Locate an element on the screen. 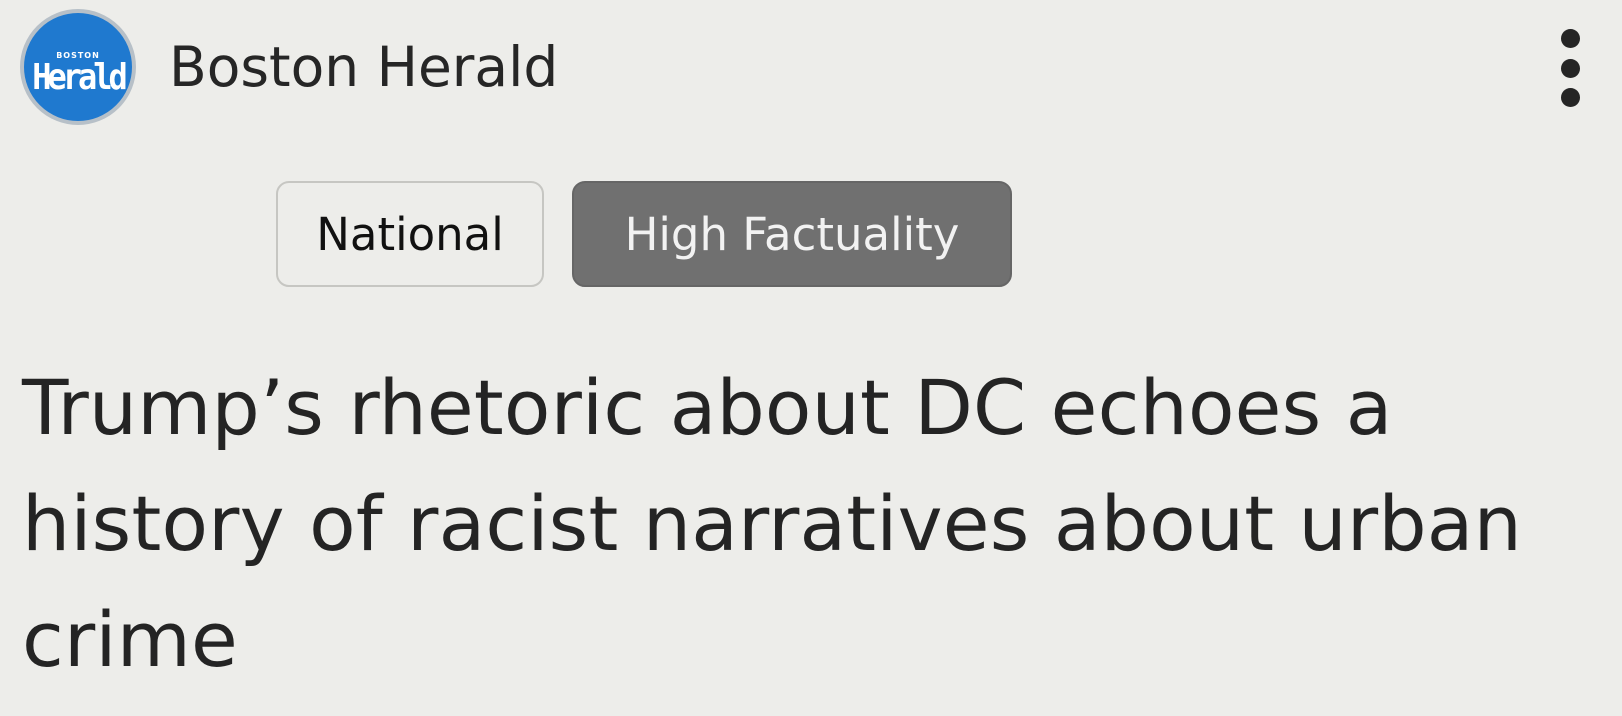 The image size is (1622, 716). boston-herald-logo: BOSTON Herald is located at coordinates (78, 67).